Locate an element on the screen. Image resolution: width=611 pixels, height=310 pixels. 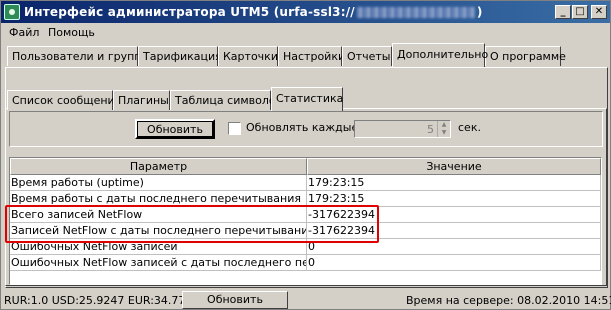
status-refresh-button: Обновить is located at coordinates (235, 300).